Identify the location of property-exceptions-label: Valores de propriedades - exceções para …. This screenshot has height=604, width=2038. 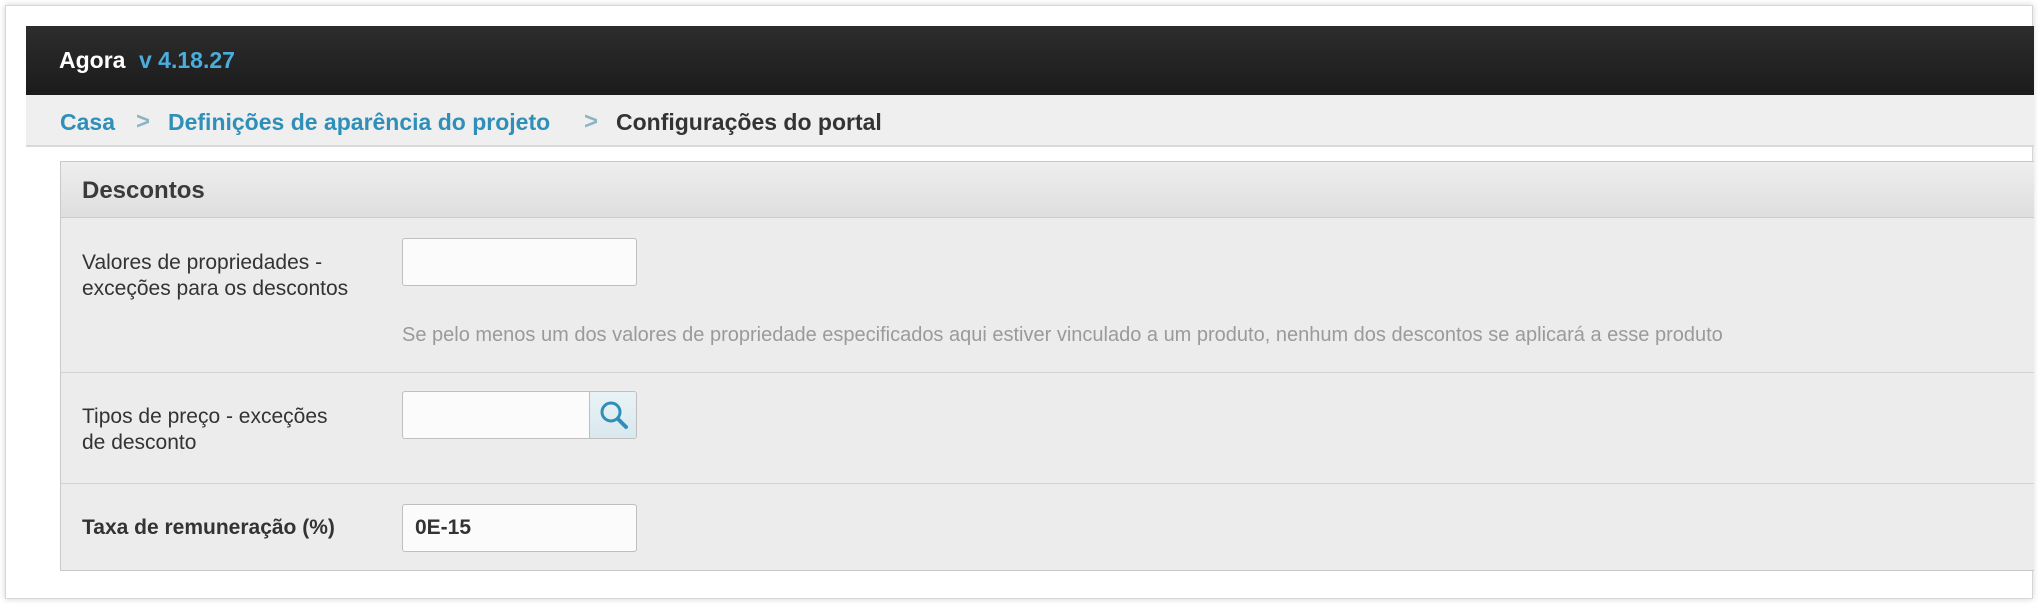
(215, 276).